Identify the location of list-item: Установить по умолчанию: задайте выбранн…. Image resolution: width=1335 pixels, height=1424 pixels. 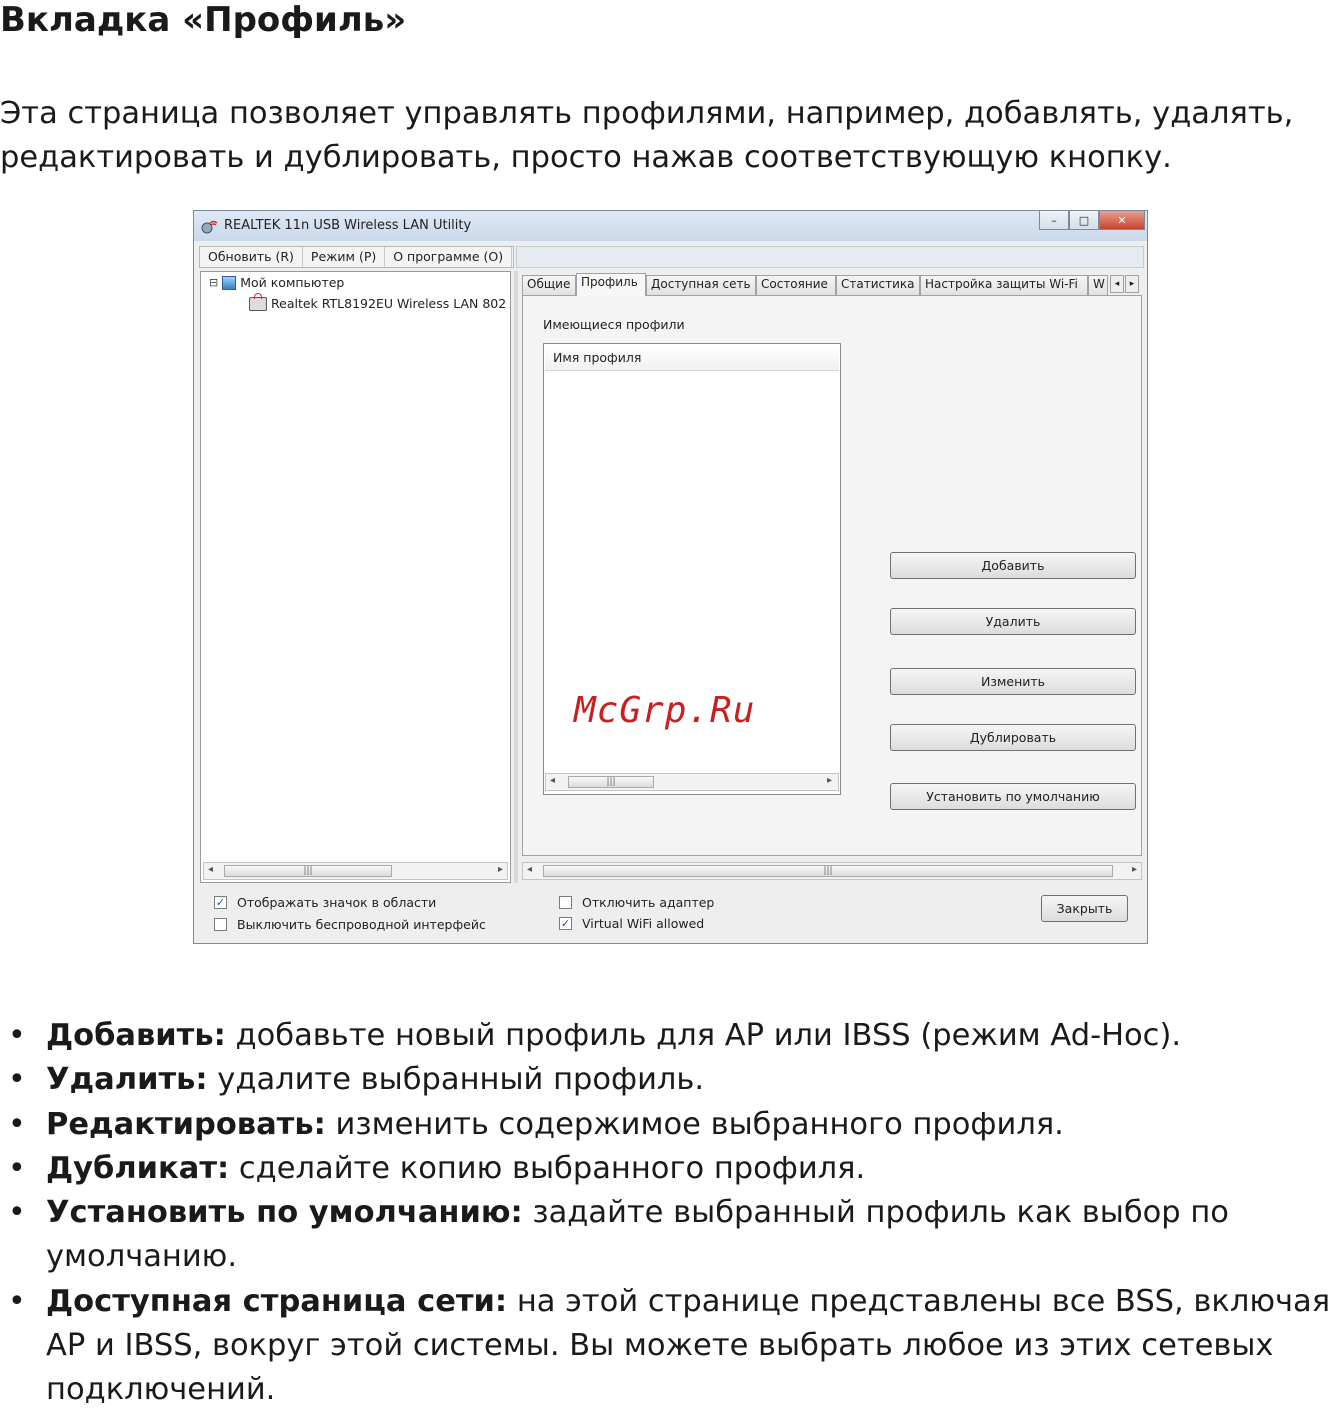
(667, 1235).